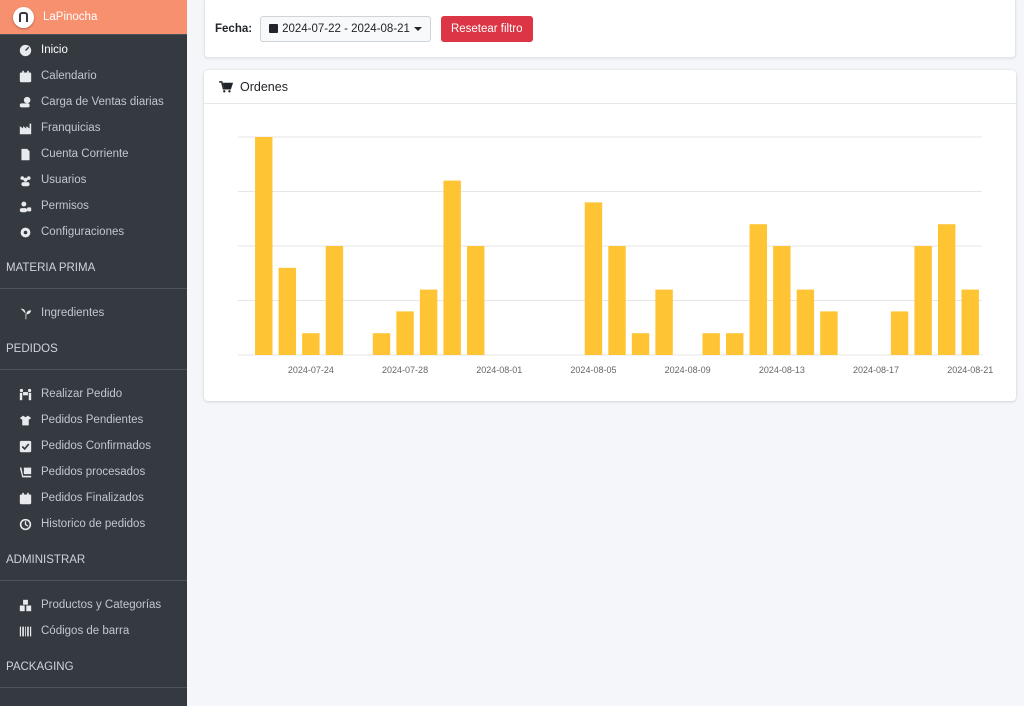 The width and height of the screenshot is (1024, 706). What do you see at coordinates (25, 472) in the screenshot?
I see `dolly-icon` at bounding box center [25, 472].